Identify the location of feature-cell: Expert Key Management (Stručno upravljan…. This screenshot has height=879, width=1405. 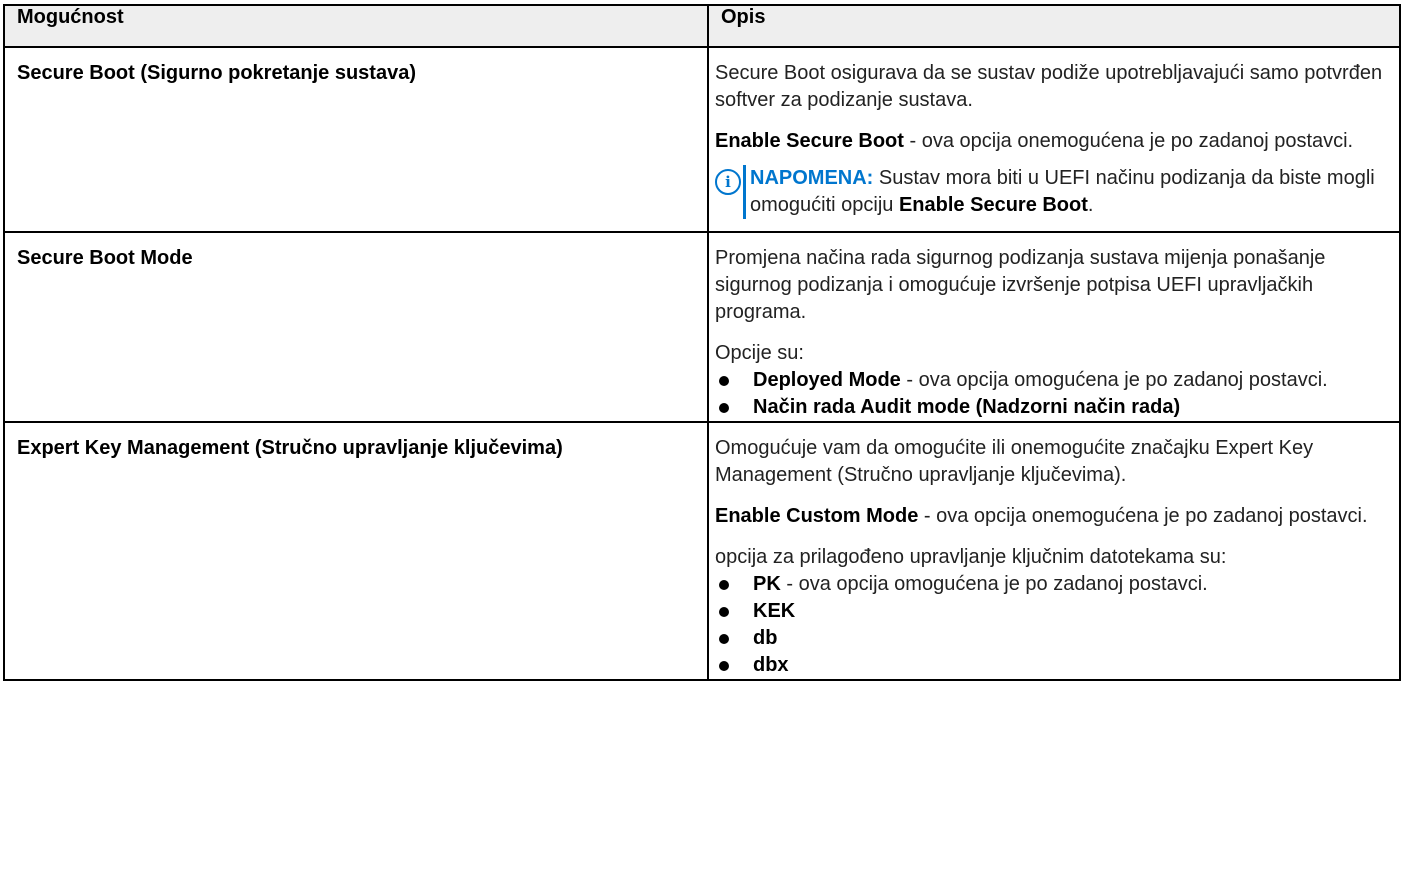
(356, 551).